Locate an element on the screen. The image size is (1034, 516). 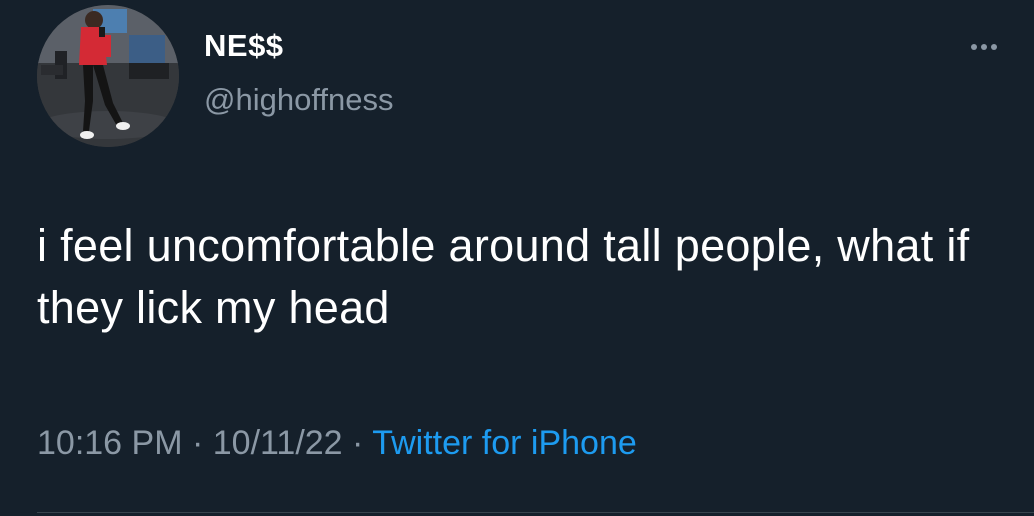
tweet-meta: 10:16 PM · 10/11/22 · Twitter for iPhone is located at coordinates (337, 443).